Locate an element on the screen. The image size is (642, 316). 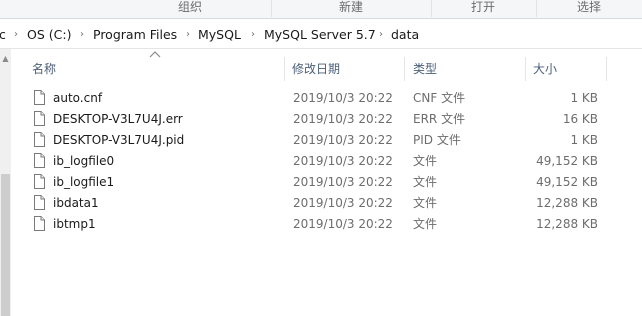
column-header-name: 名称 is located at coordinates (44, 69).